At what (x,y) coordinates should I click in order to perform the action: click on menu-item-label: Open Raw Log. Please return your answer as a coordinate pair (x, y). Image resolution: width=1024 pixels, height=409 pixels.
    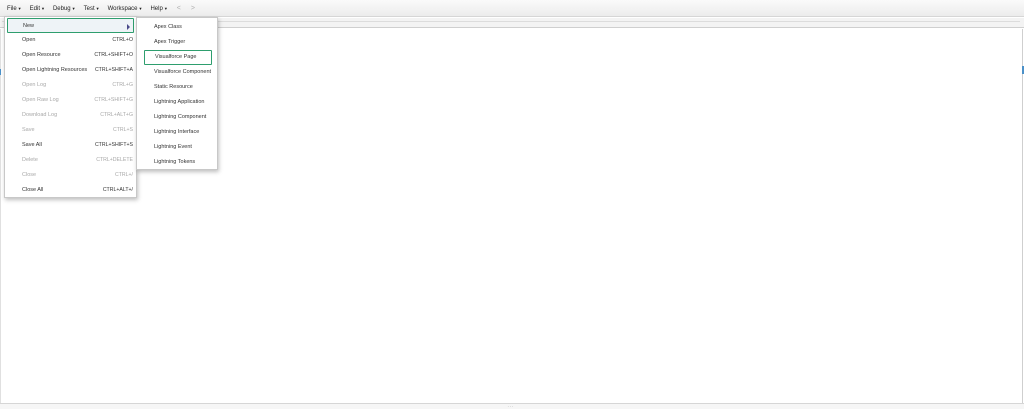
    Looking at the image, I should click on (40, 100).